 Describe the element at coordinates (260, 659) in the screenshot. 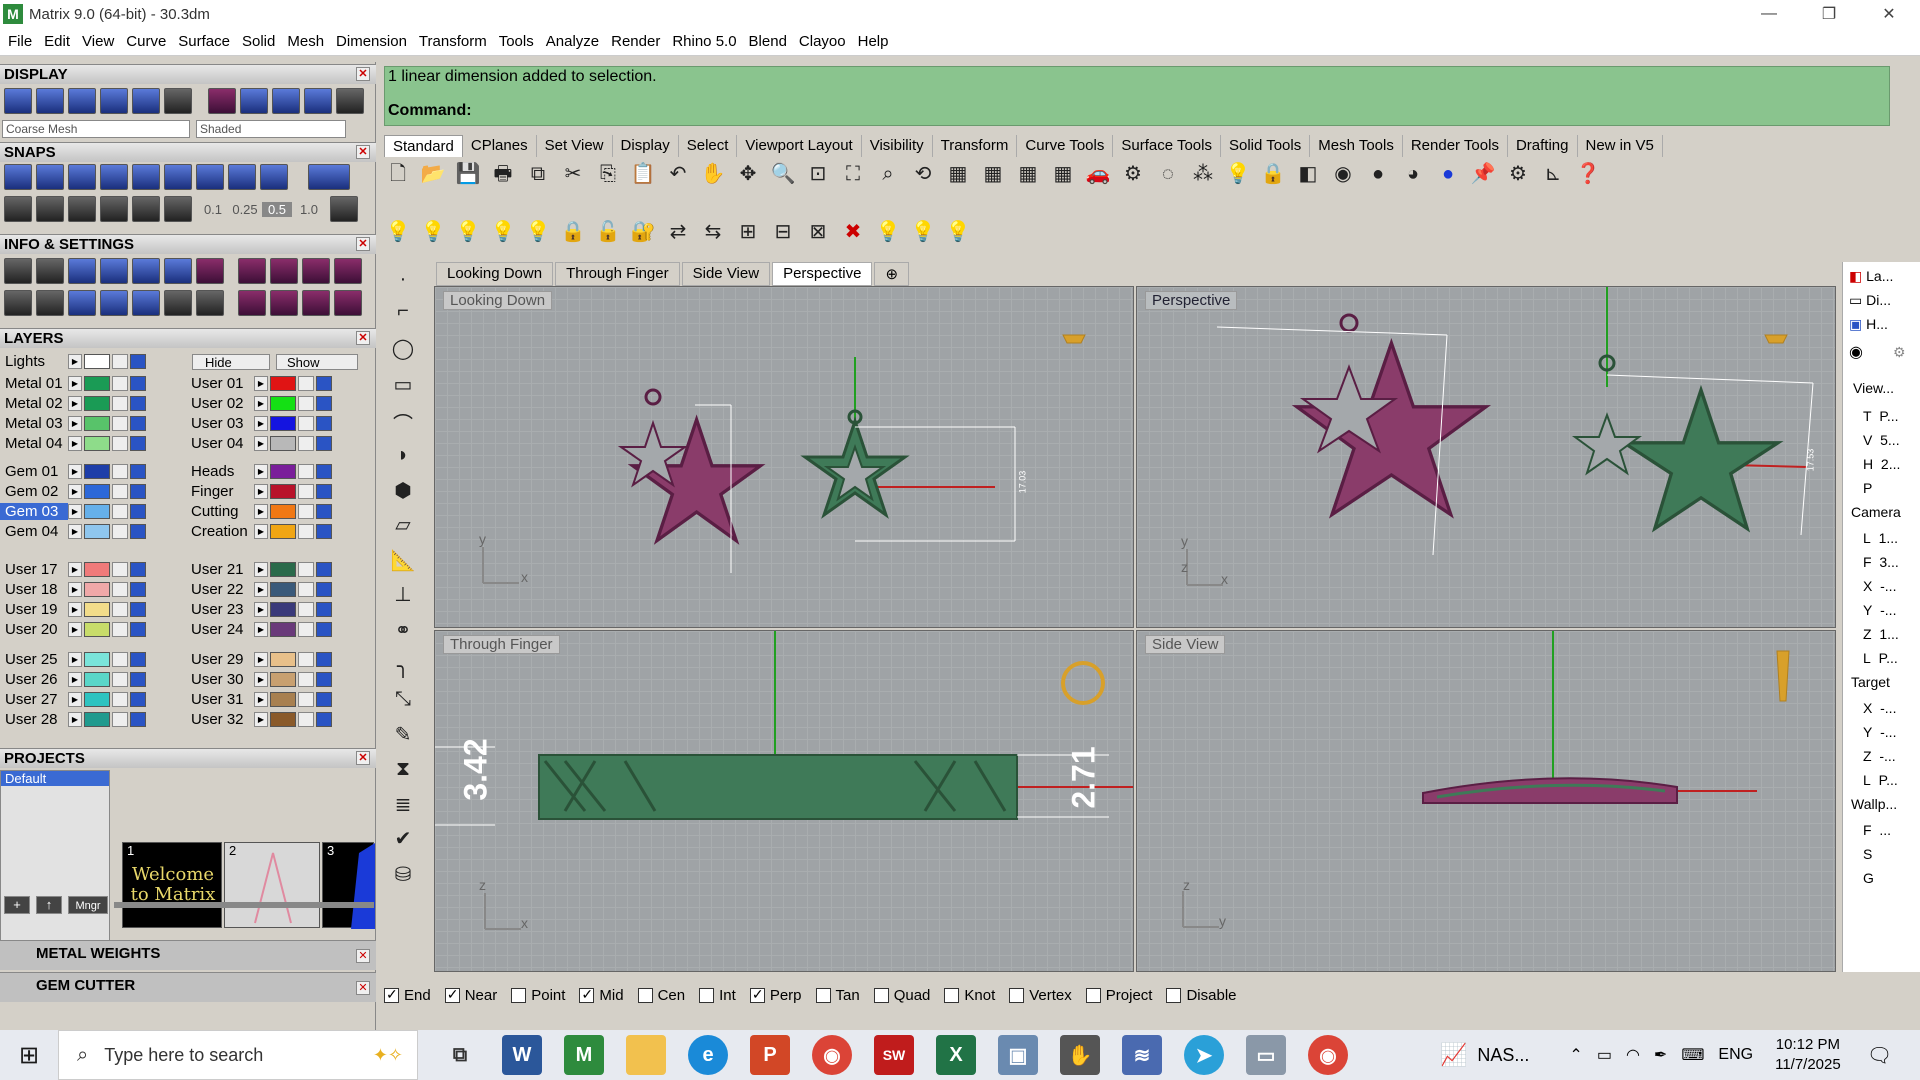

I see `layer-row: User 29 ▶` at that location.